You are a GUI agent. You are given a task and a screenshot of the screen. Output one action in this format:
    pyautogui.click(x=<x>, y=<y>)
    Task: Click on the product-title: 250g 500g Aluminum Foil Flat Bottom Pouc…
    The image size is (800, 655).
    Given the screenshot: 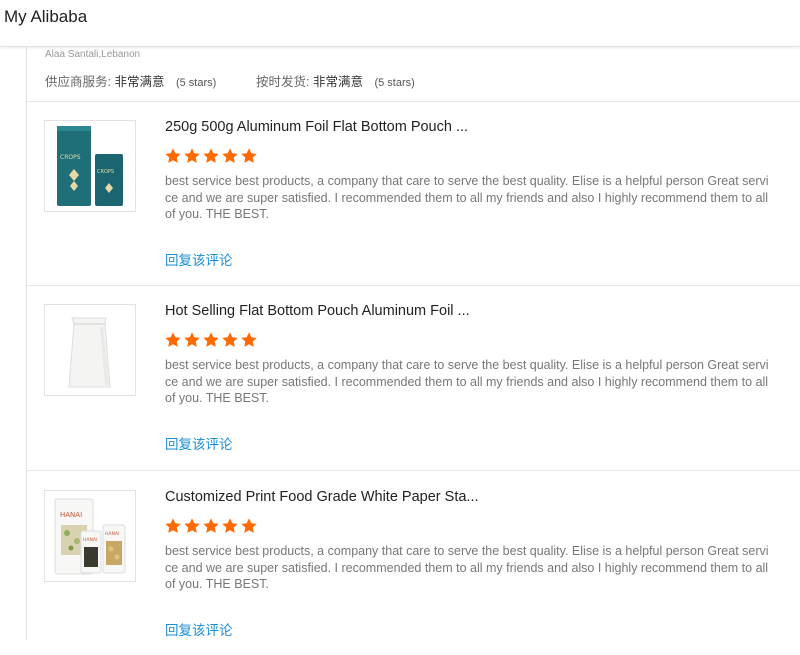 What is the action you would take?
    pyautogui.click(x=316, y=127)
    